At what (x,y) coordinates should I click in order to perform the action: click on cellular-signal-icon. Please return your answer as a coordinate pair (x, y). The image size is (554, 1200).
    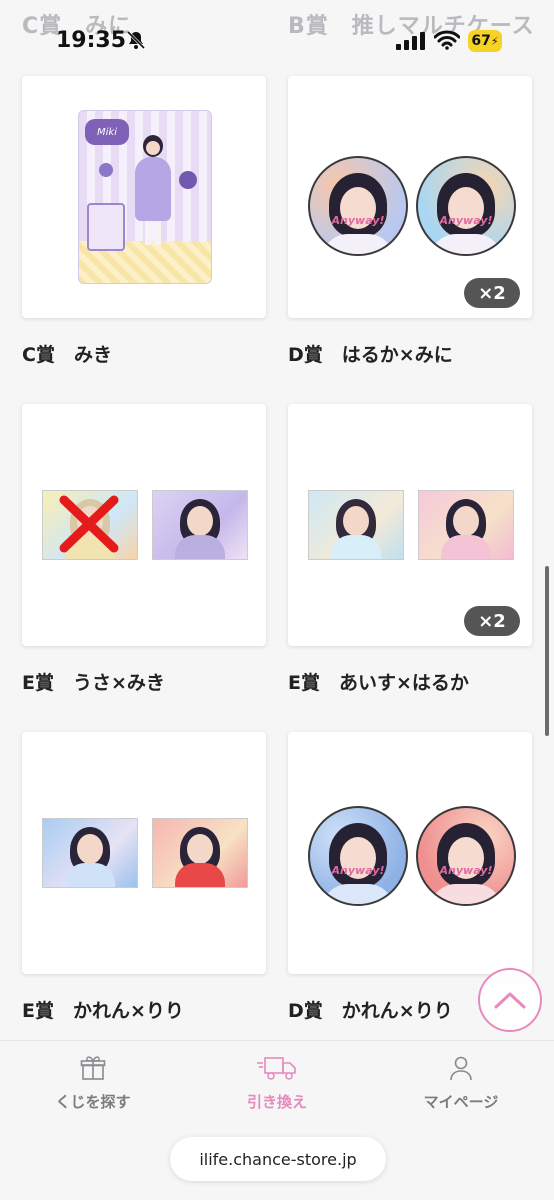
    Looking at the image, I should click on (410, 41).